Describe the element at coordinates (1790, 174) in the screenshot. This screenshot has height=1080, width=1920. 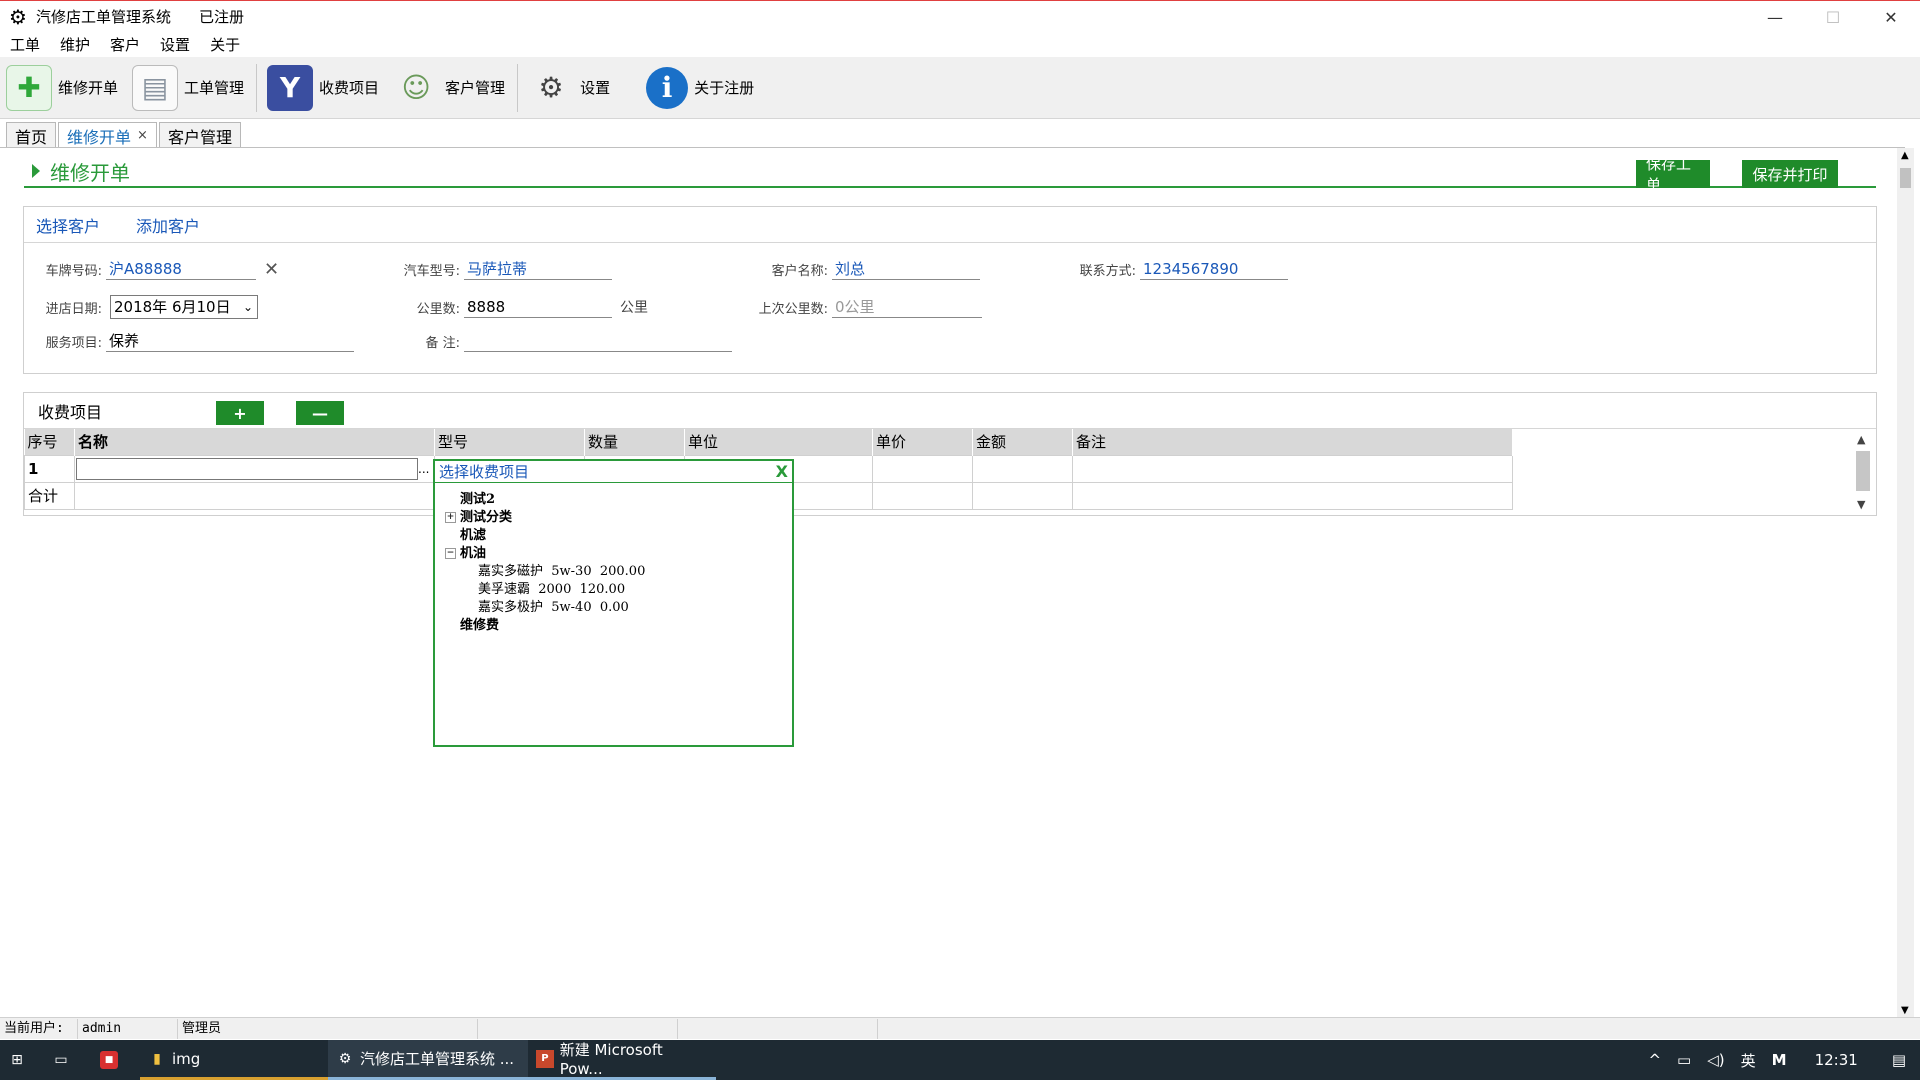
I see `save-and-print-button: 保存并打印` at that location.